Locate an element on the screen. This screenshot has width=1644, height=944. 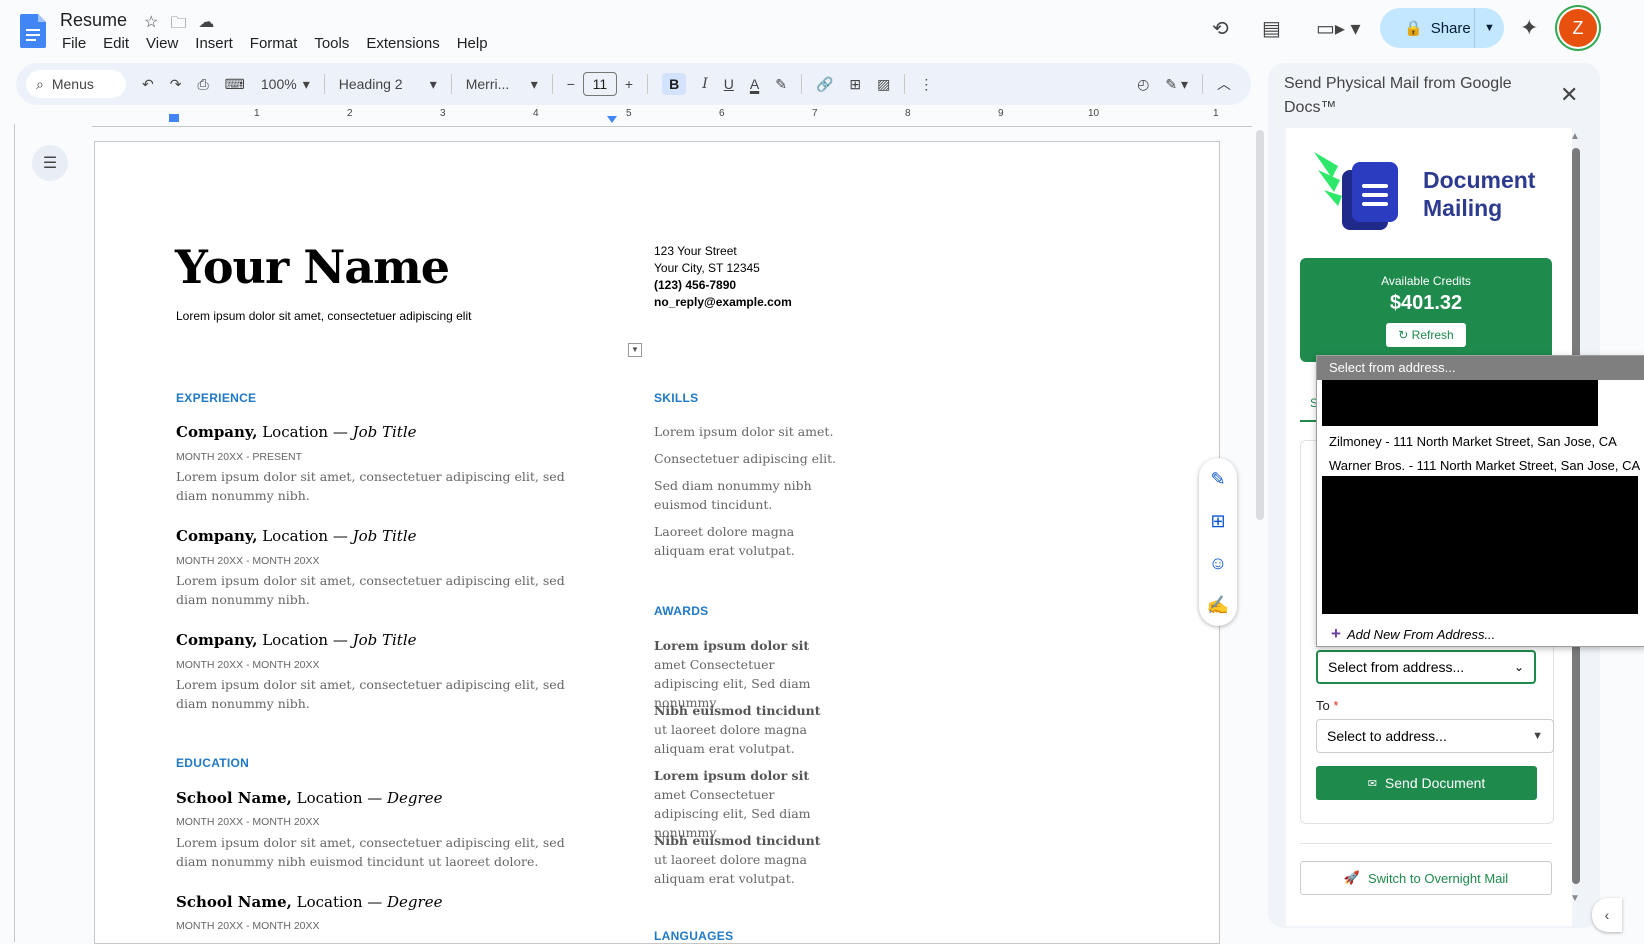
collapse-menus-chevron-icon: ︿ is located at coordinates (1224, 84).